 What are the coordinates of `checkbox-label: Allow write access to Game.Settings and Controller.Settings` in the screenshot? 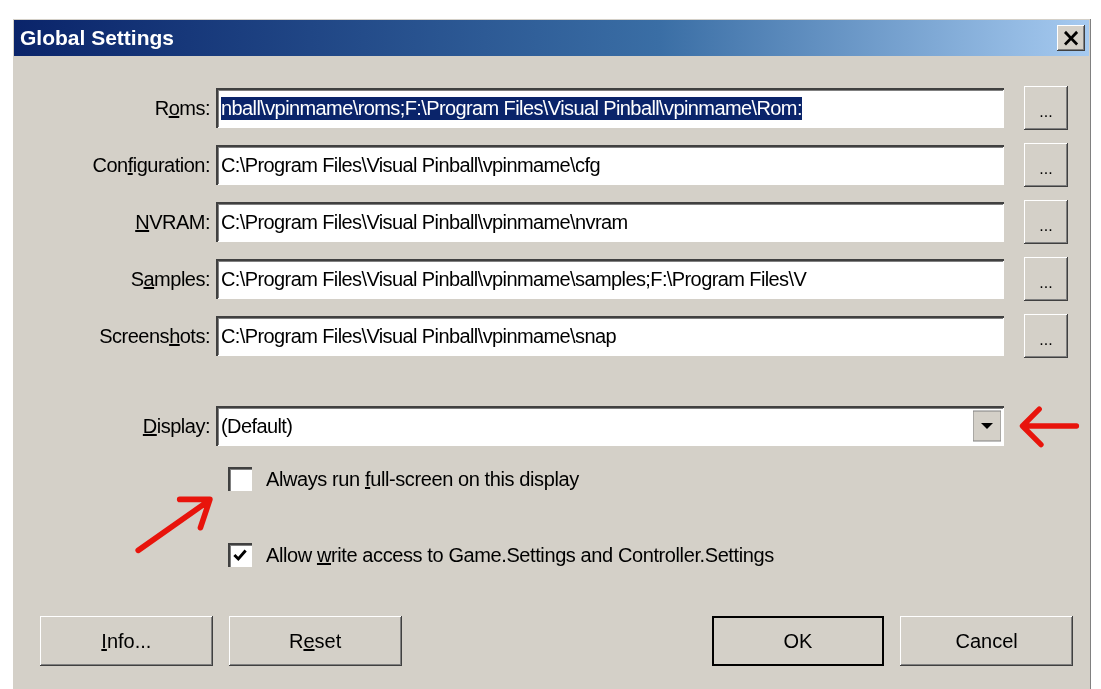 It's located at (520, 555).